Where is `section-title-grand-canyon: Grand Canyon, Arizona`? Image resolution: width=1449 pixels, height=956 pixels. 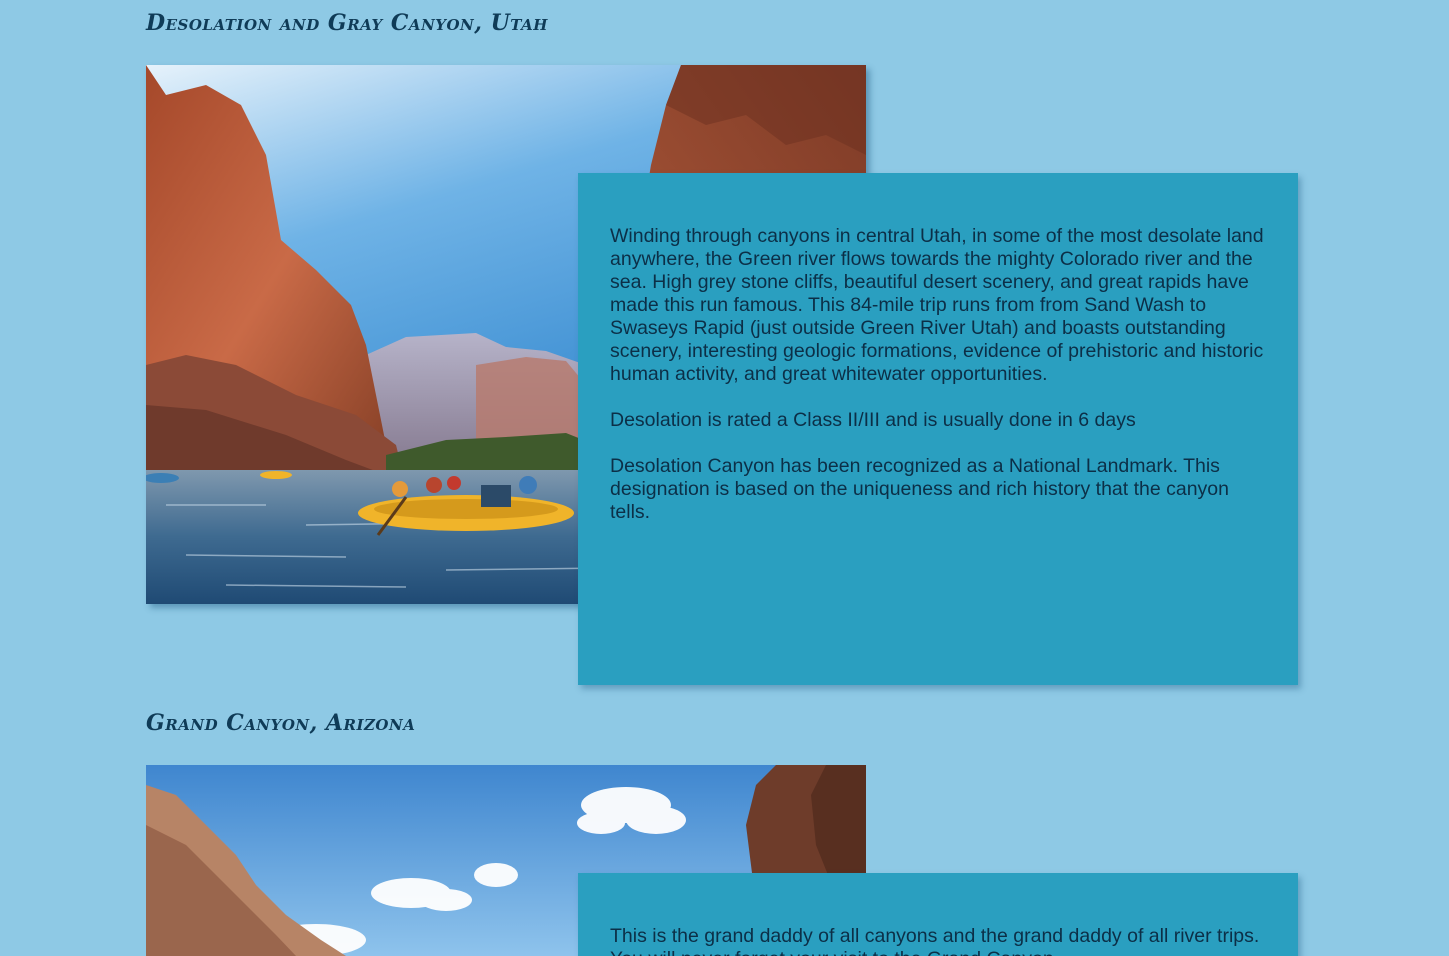
section-title-grand-canyon: Grand Canyon, Arizona is located at coordinates (281, 723).